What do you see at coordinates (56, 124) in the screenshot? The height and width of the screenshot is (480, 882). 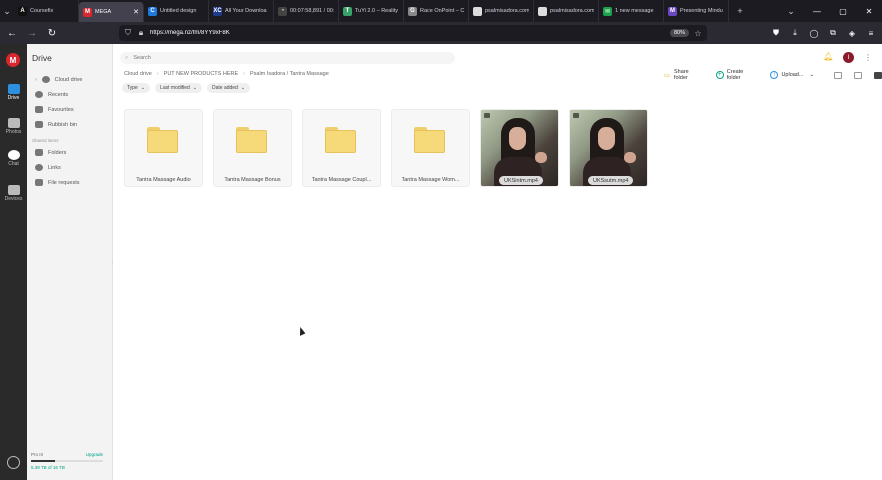 I see `sidebar-item-rubbish-bin: Rubbish bin` at bounding box center [56, 124].